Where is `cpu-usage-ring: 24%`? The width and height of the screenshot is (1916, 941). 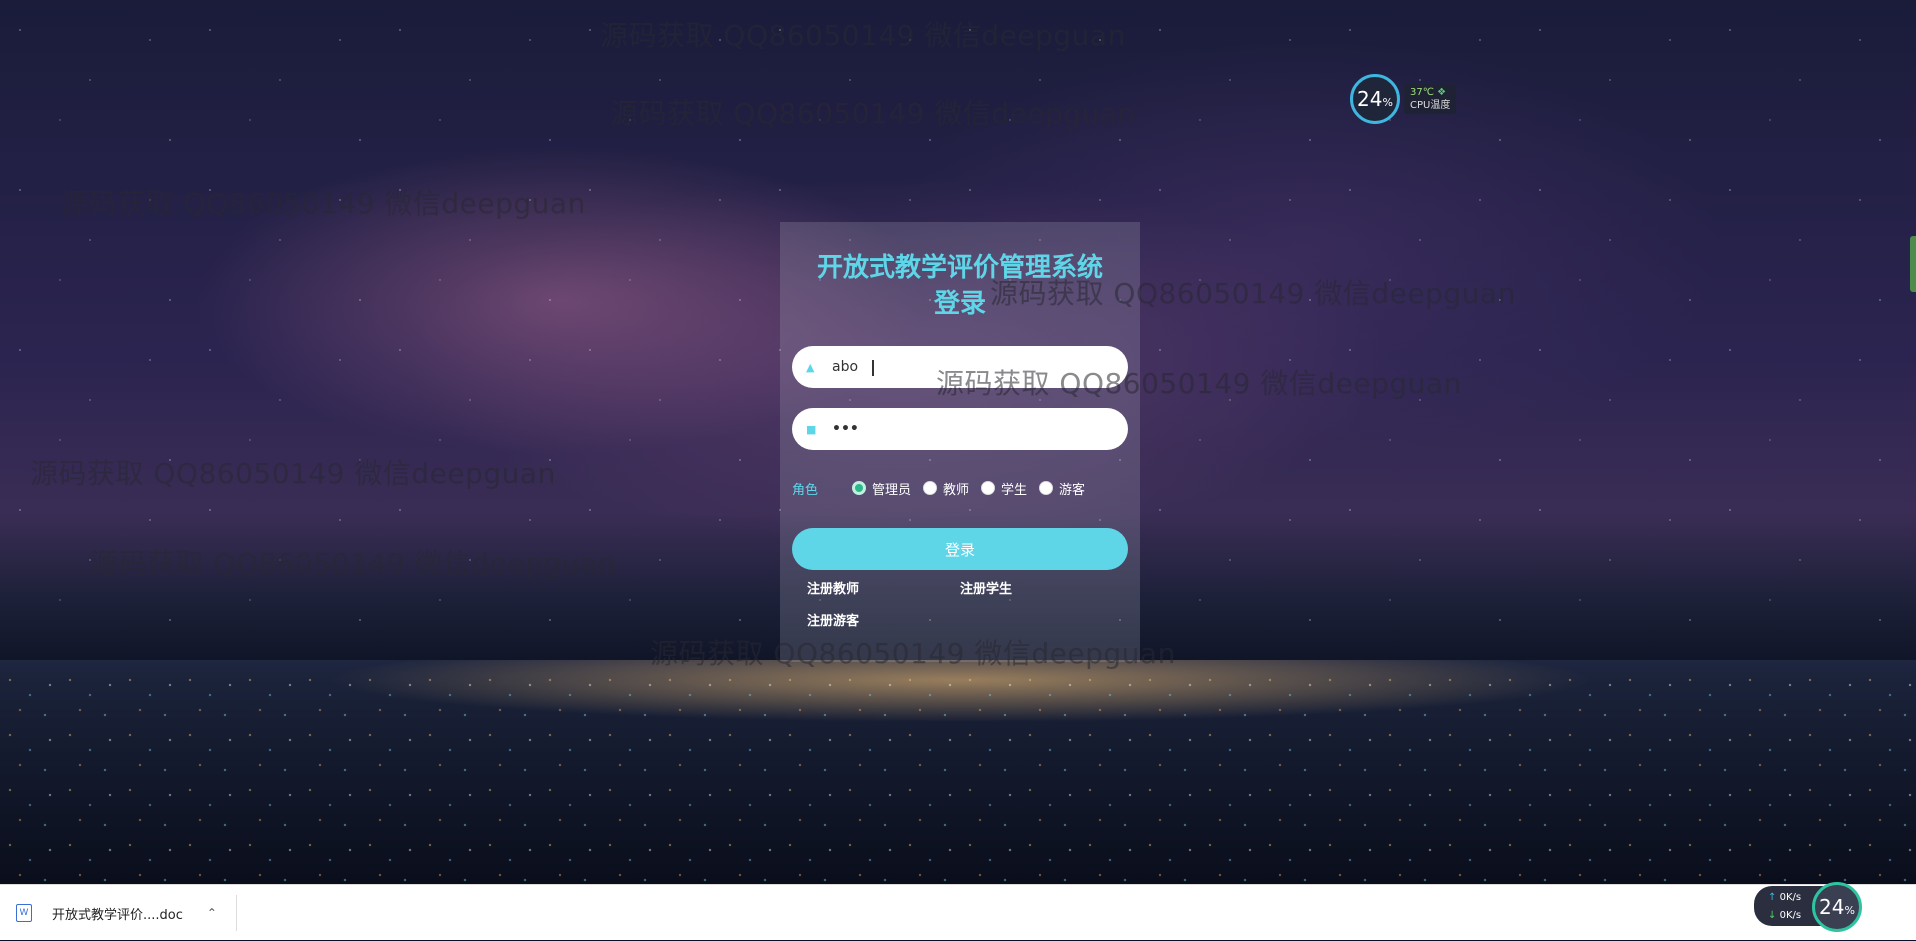 cpu-usage-ring: 24% is located at coordinates (1375, 99).